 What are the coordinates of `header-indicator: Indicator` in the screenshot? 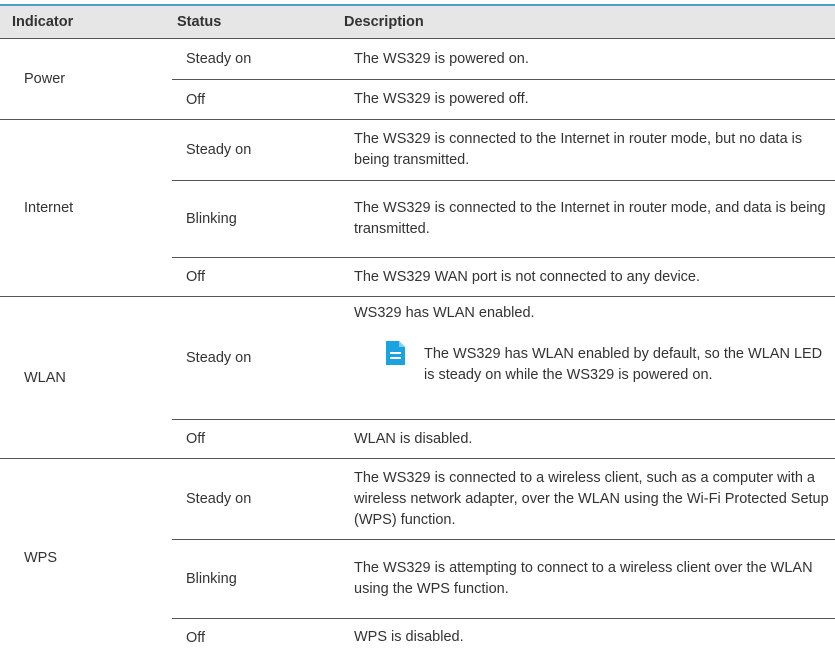 It's located at (43, 22).